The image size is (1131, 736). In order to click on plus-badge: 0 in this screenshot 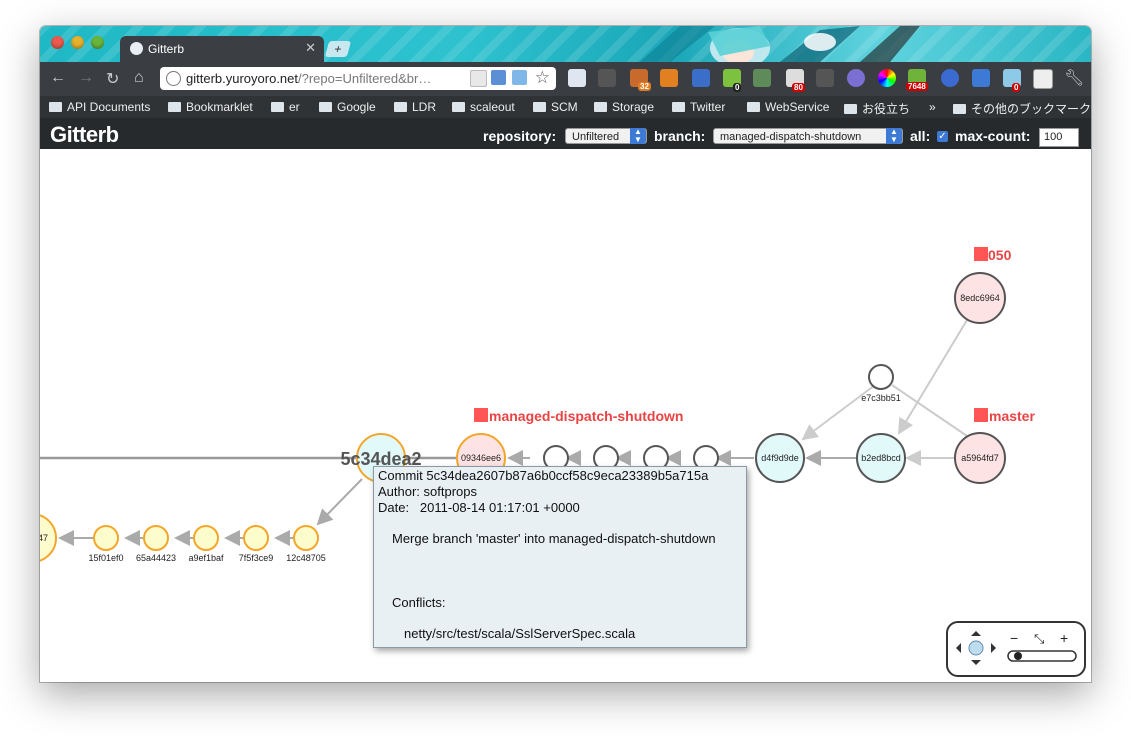, I will do `click(737, 87)`.